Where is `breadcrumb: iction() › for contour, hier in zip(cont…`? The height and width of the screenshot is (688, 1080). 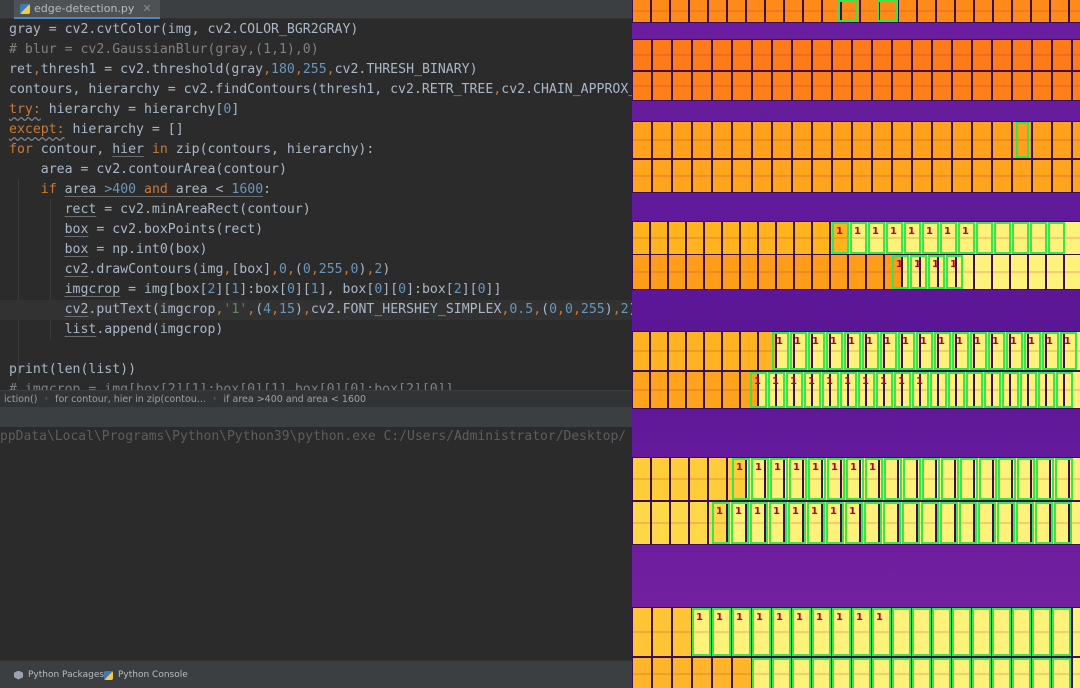
breadcrumb: iction() › for contour, hier in zip(cont… is located at coordinates (316, 398).